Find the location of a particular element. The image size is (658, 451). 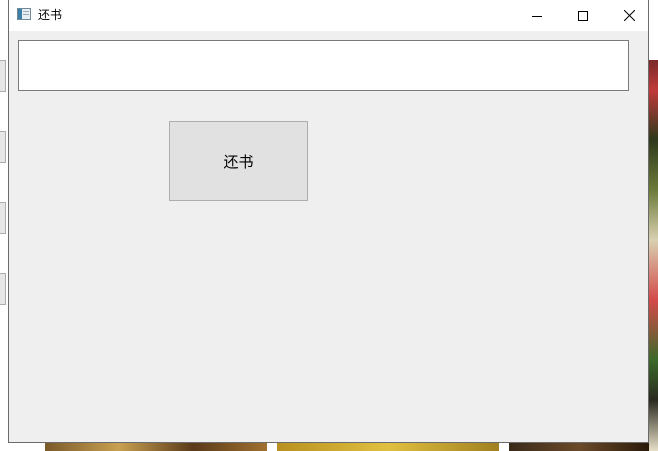

minimize-button is located at coordinates (537, 15).